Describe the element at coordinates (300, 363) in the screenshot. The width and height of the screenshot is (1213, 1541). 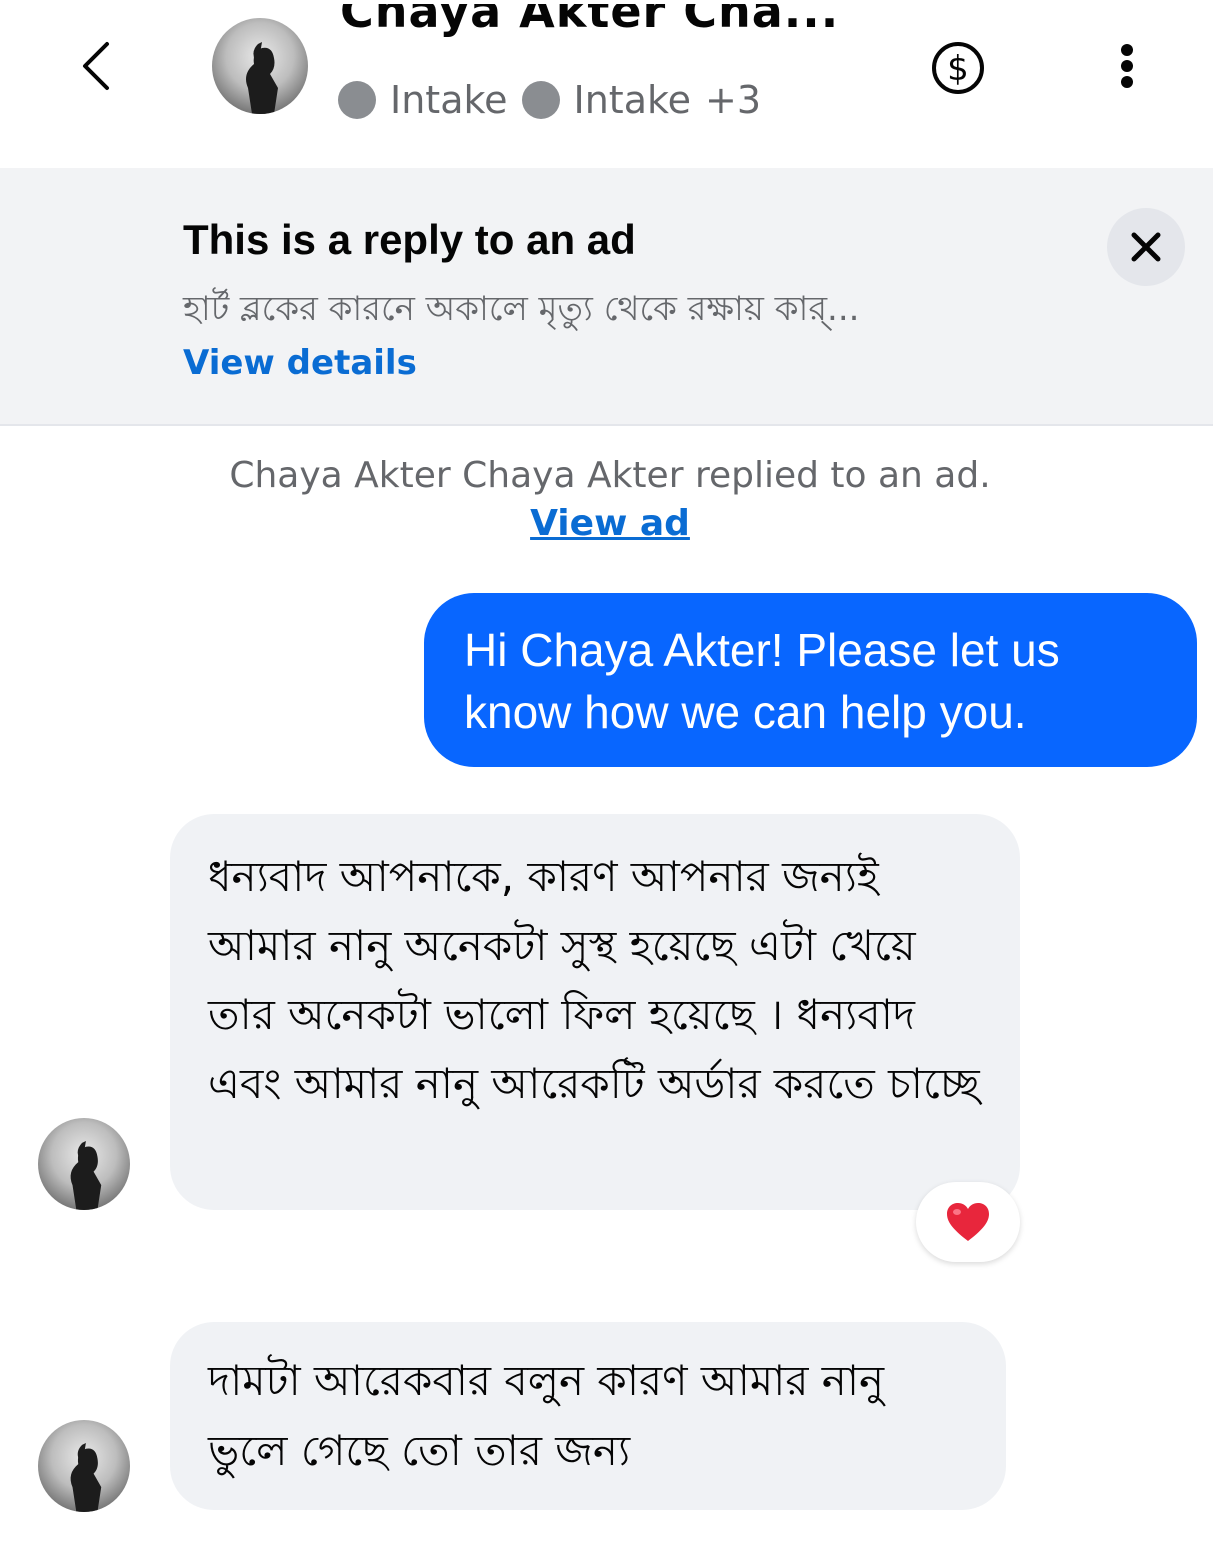
I see `view-details-link: View details` at that location.